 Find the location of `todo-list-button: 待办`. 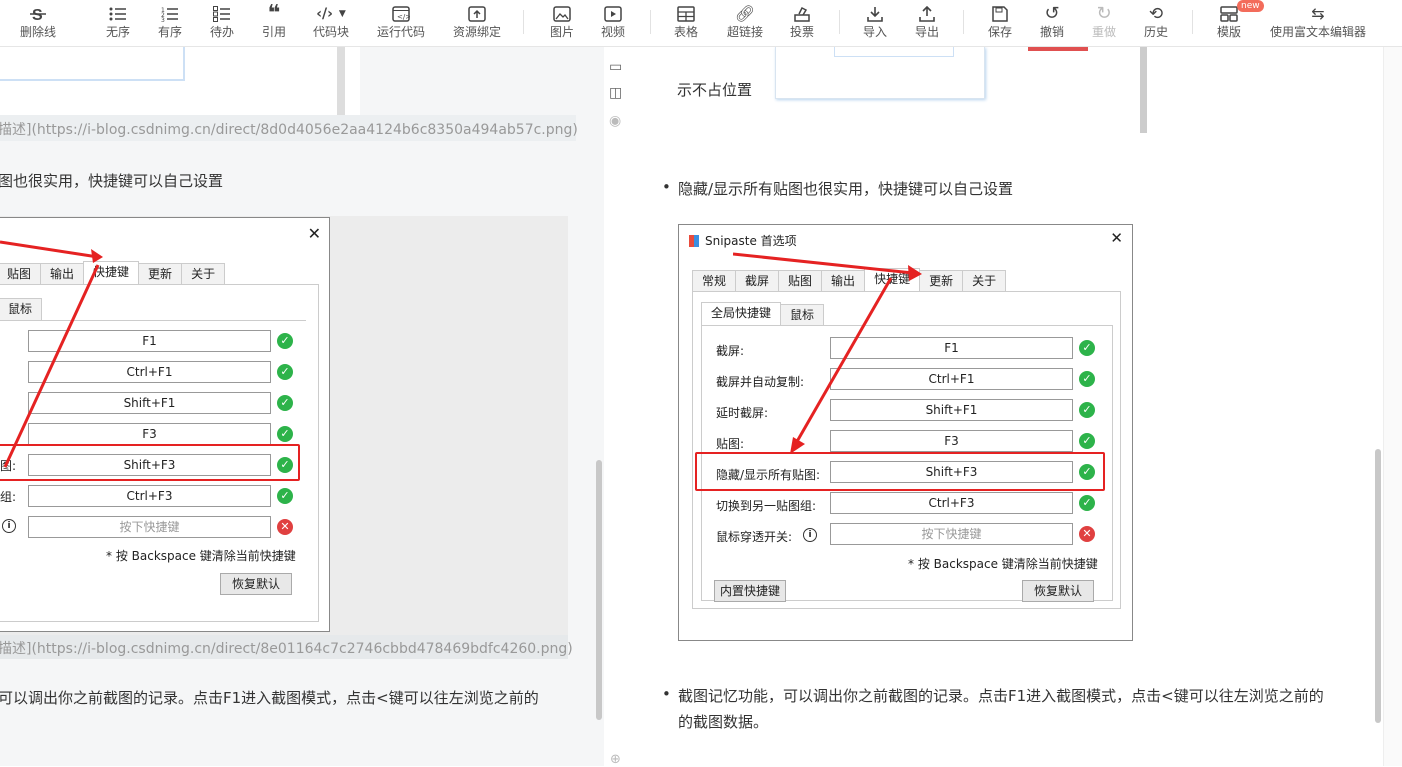

todo-list-button: 待办 is located at coordinates (222, 23).